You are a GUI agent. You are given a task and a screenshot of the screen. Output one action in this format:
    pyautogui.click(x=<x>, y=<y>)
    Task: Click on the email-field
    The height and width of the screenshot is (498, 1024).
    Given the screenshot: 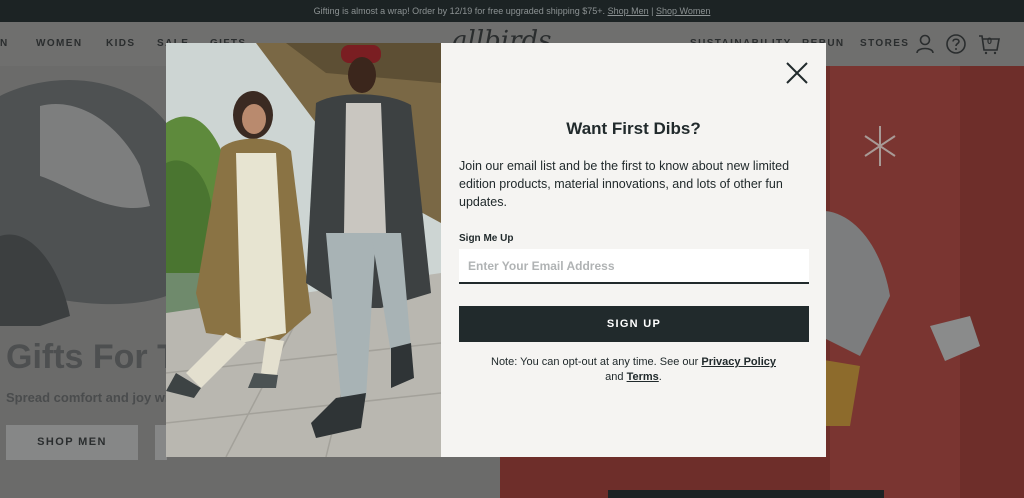 What is the action you would take?
    pyautogui.click(x=634, y=266)
    